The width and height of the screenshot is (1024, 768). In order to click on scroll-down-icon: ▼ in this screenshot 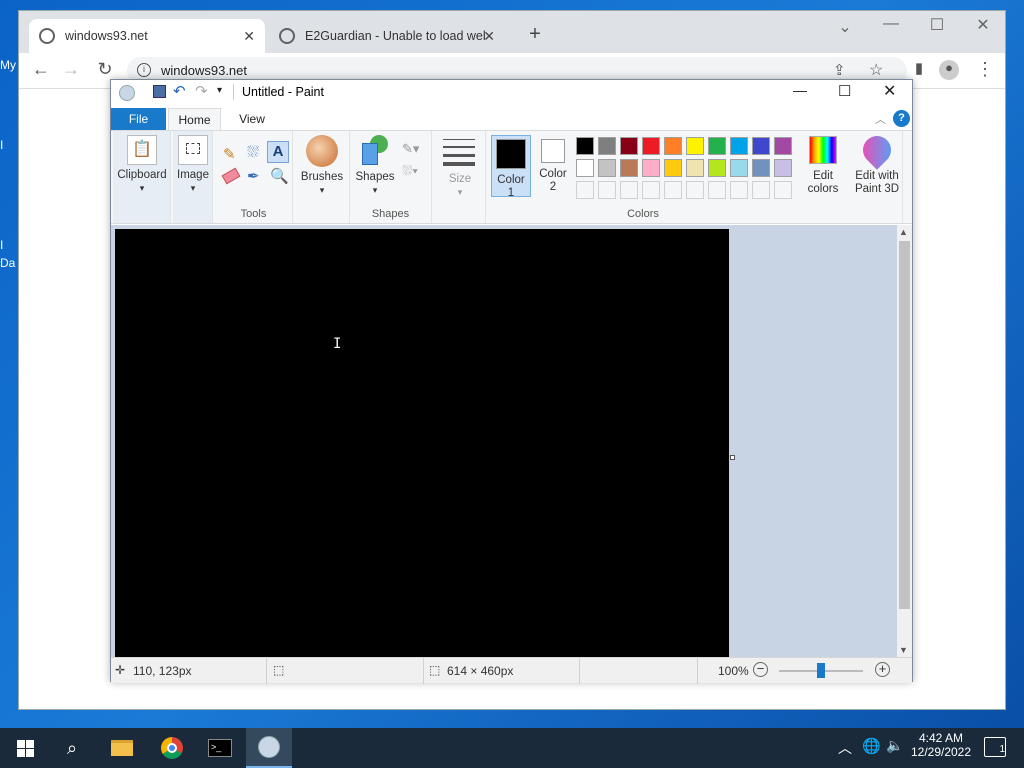, I will do `click(903, 650)`.